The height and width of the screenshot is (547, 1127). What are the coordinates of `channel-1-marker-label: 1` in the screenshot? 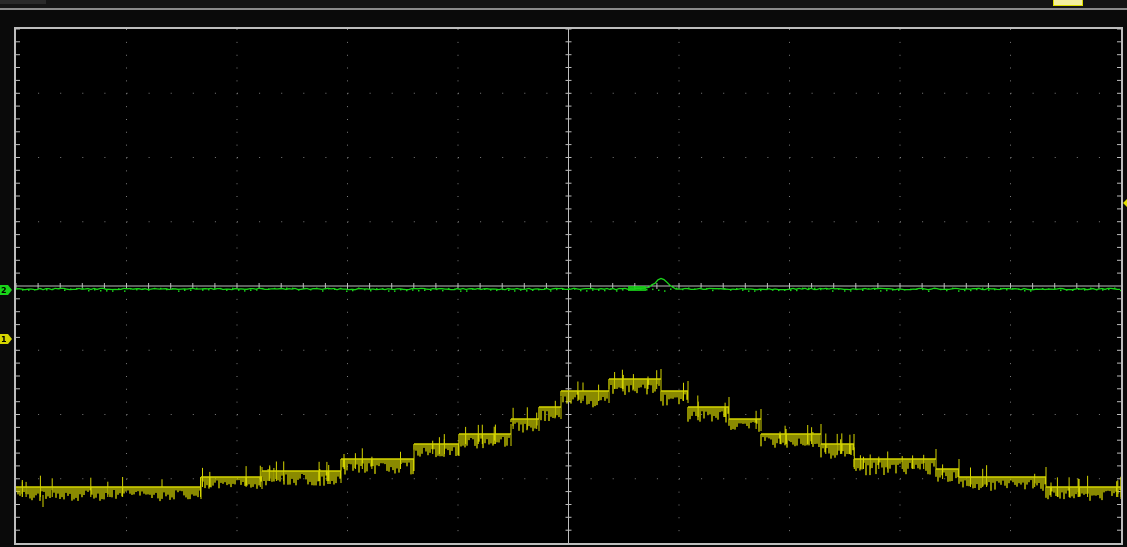 It's located at (4, 339).